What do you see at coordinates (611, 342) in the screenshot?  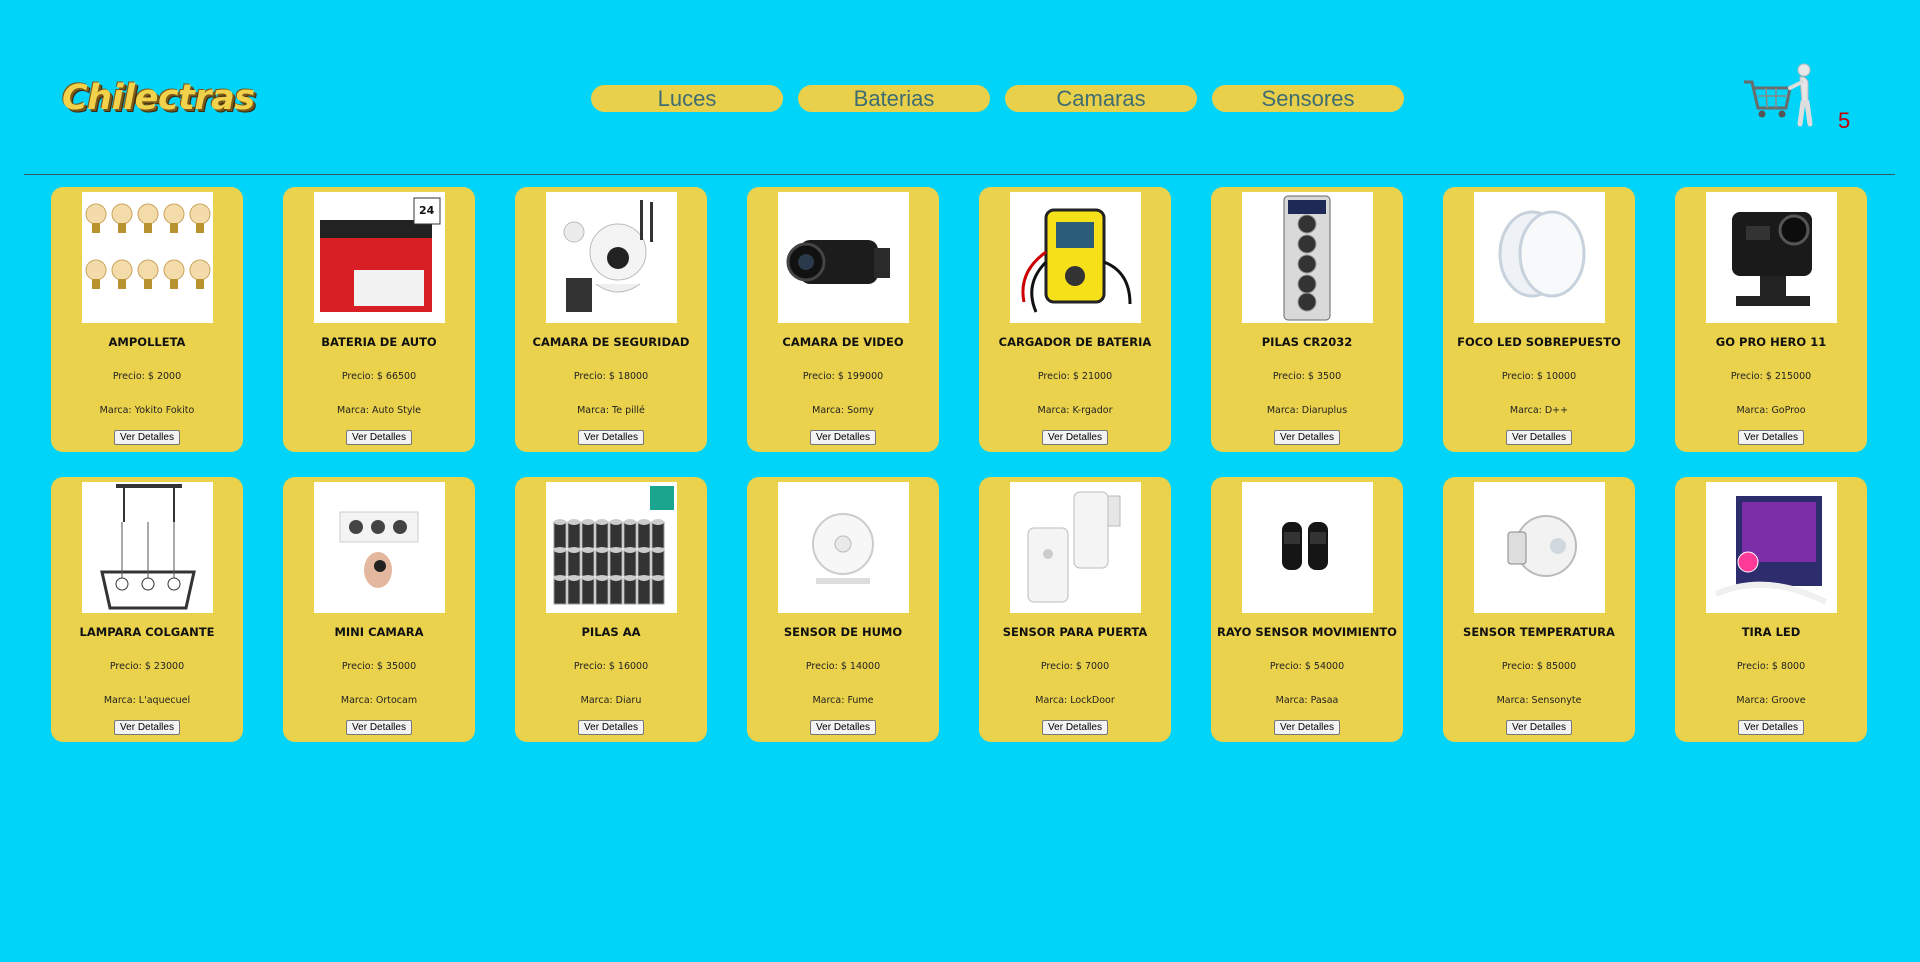 I see `product-name: CAMARA DE SEGURIDAD` at bounding box center [611, 342].